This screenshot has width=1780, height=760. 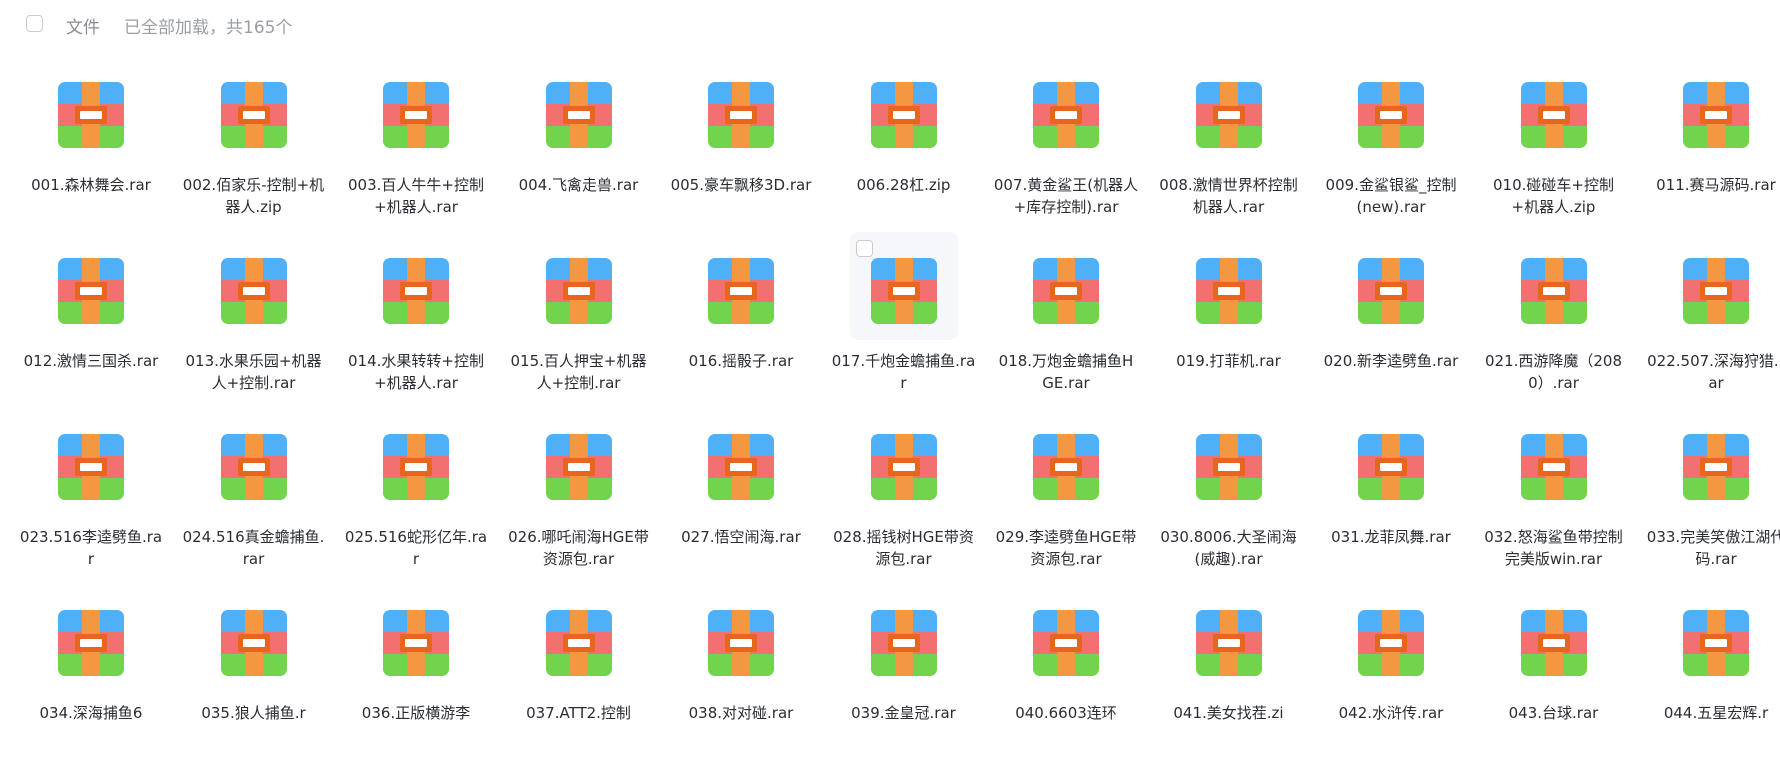 What do you see at coordinates (904, 713) in the screenshot?
I see `file-name: 039.金皇冠.rar` at bounding box center [904, 713].